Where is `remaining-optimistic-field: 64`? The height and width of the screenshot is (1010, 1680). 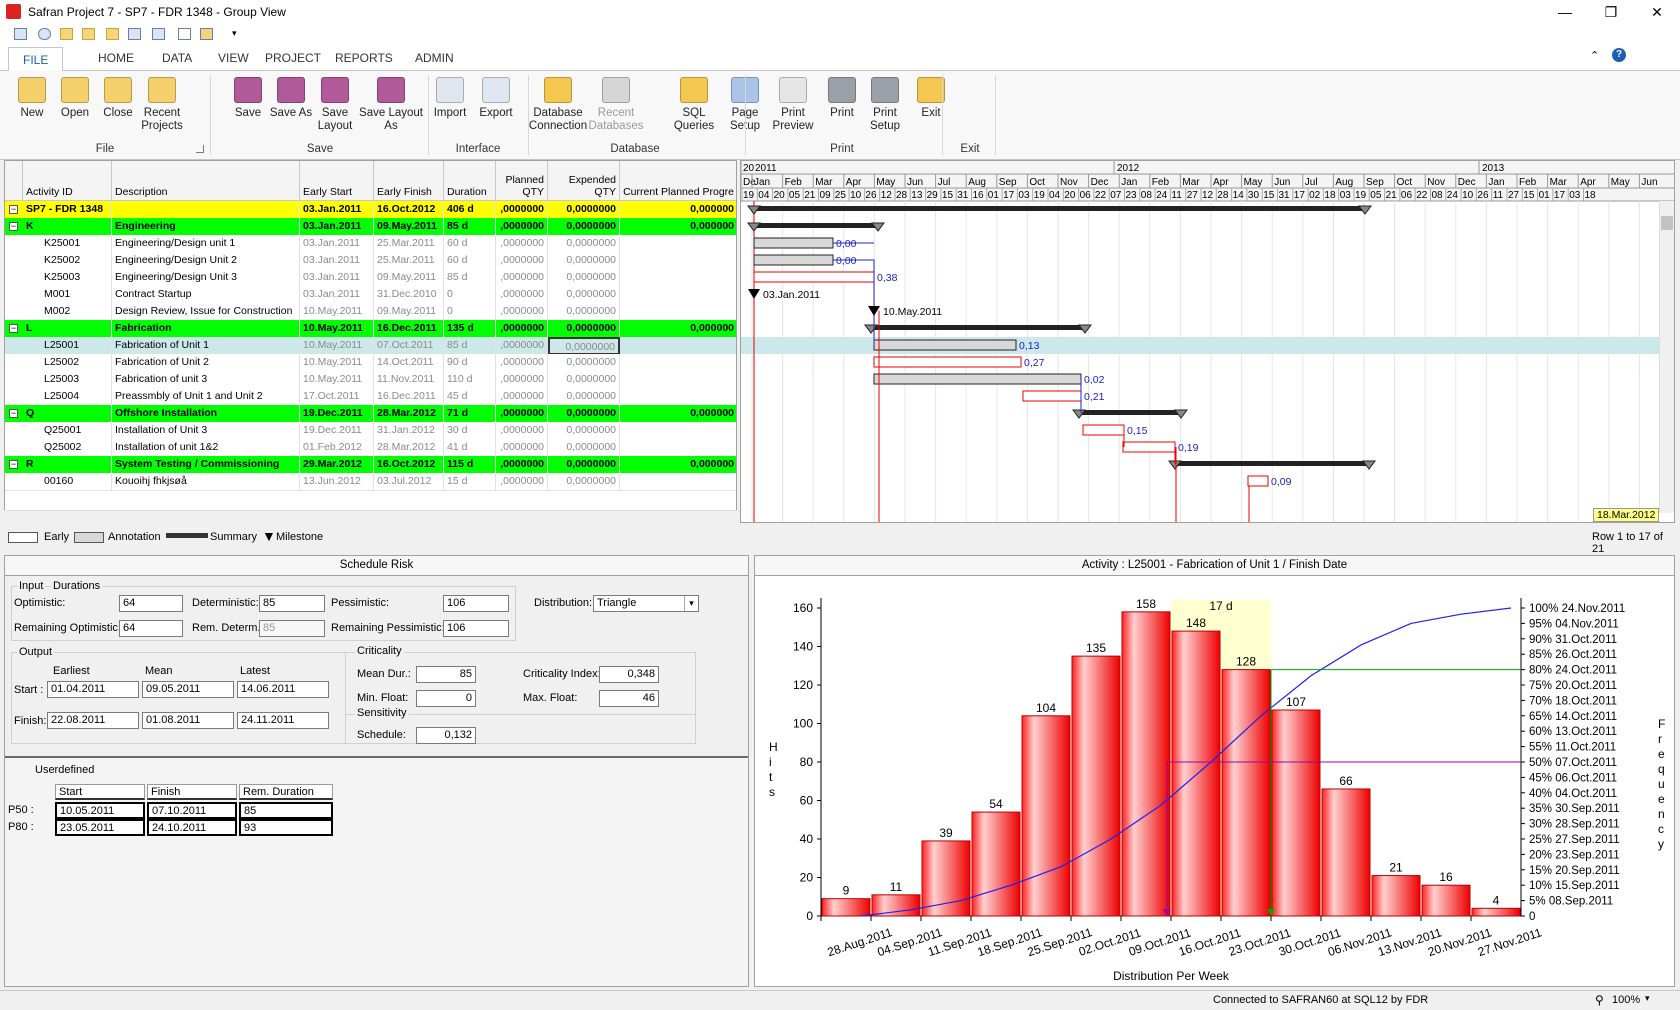
remaining-optimistic-field: 64 is located at coordinates (151, 628).